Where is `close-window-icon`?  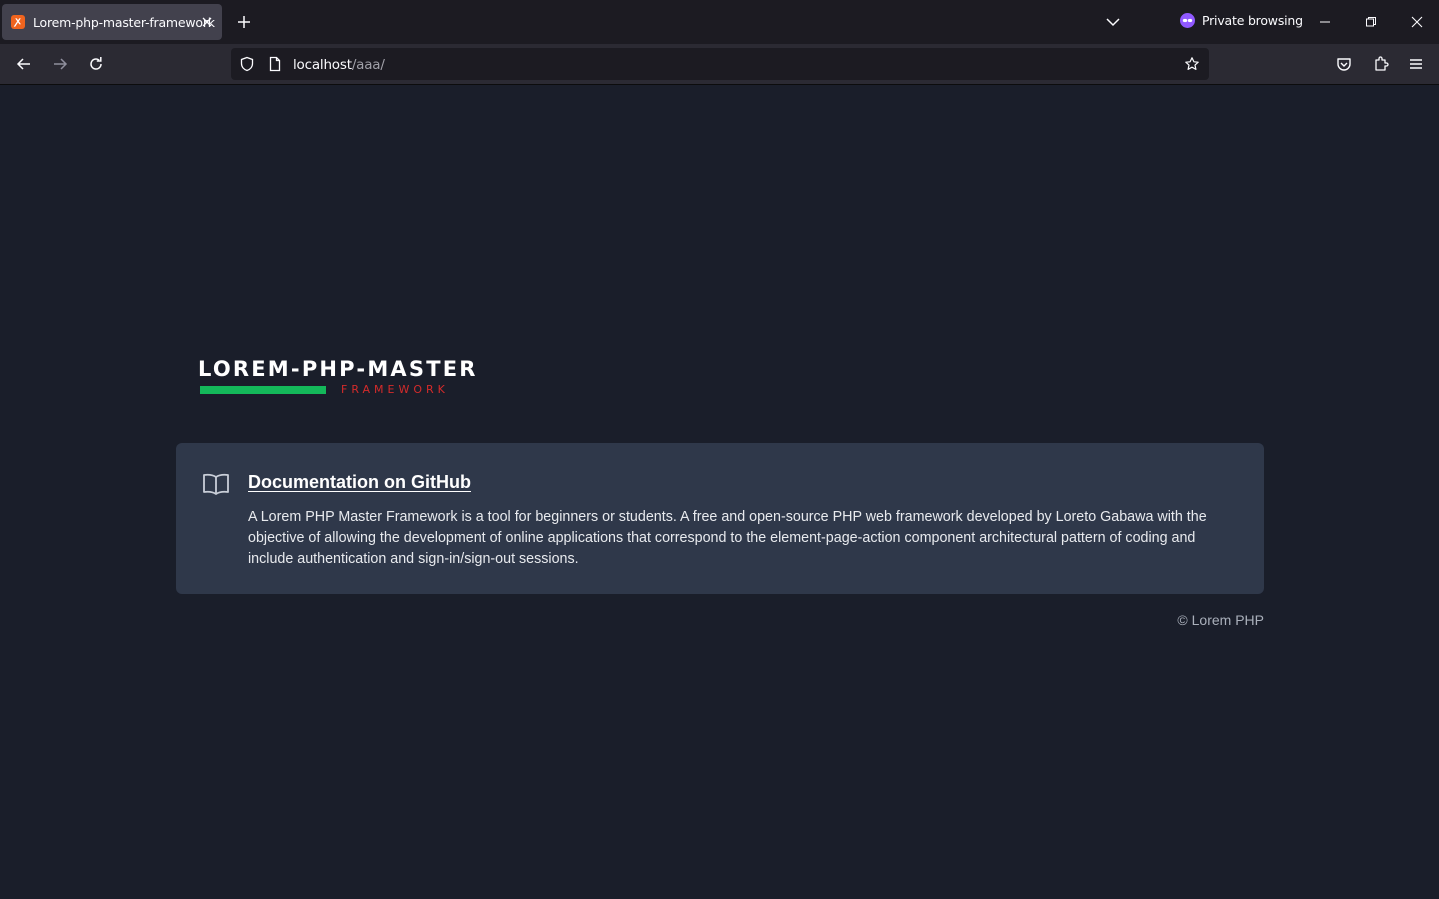
close-window-icon is located at coordinates (1417, 22).